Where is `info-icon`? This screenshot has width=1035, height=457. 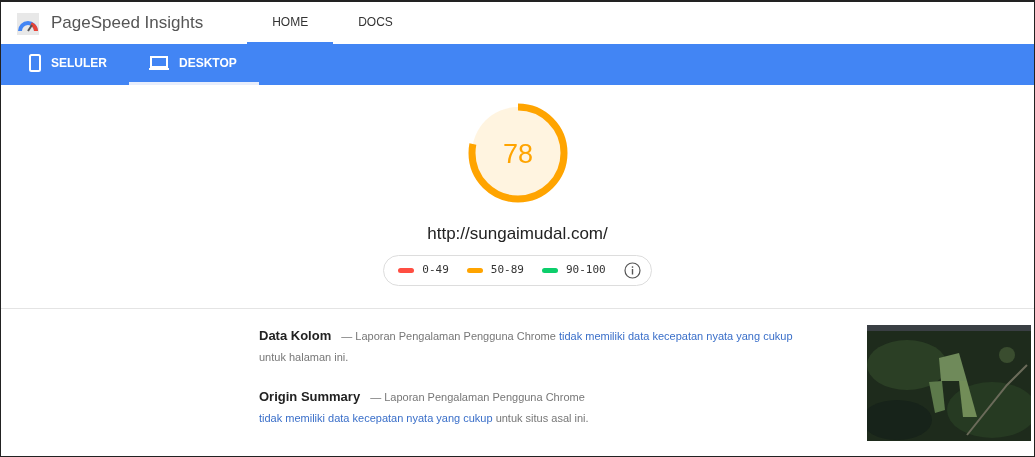 info-icon is located at coordinates (632, 270).